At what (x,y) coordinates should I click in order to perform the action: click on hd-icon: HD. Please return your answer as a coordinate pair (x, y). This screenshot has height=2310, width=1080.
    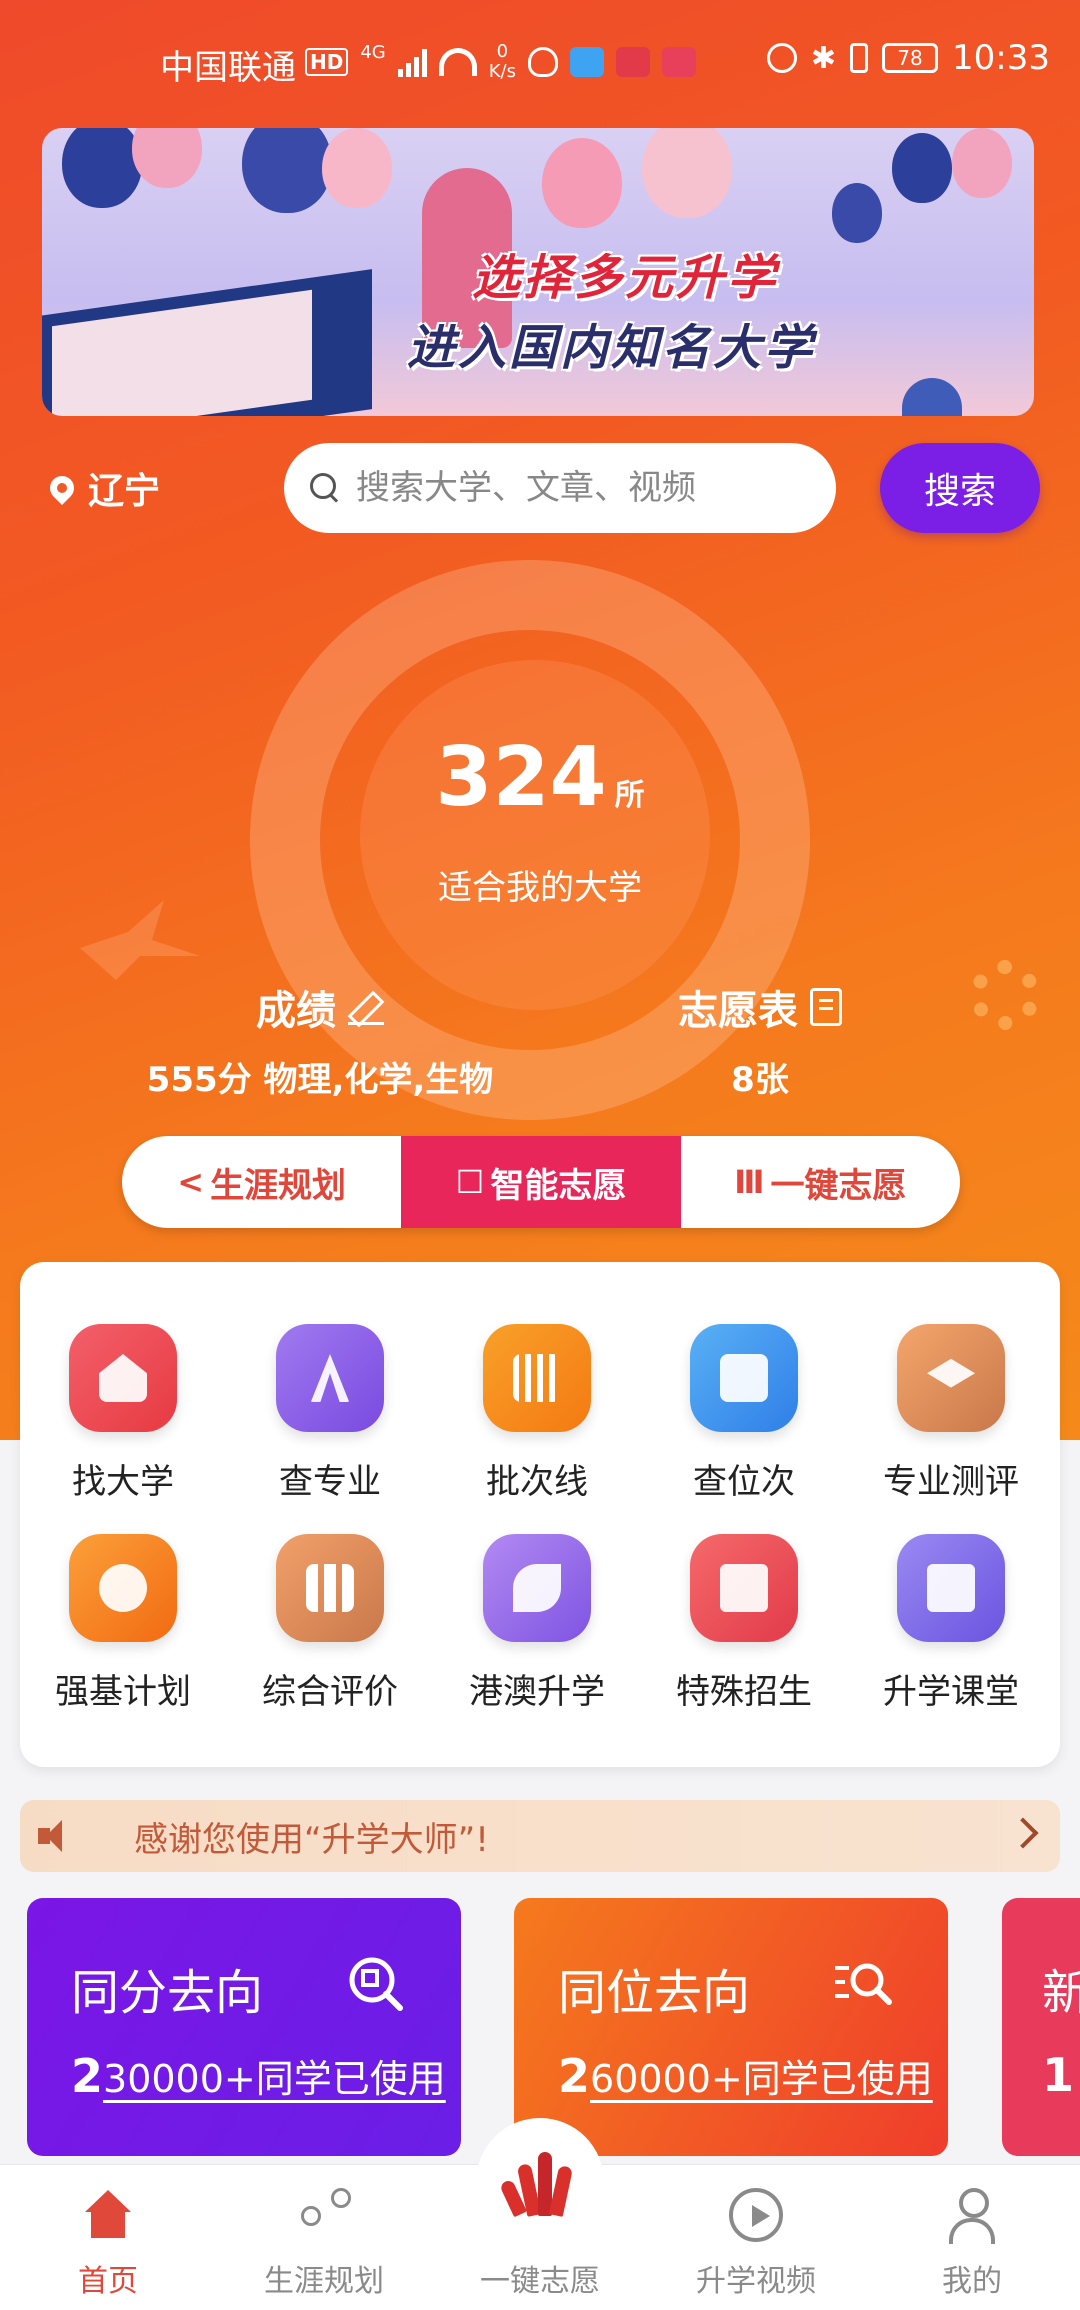
    Looking at the image, I should click on (327, 62).